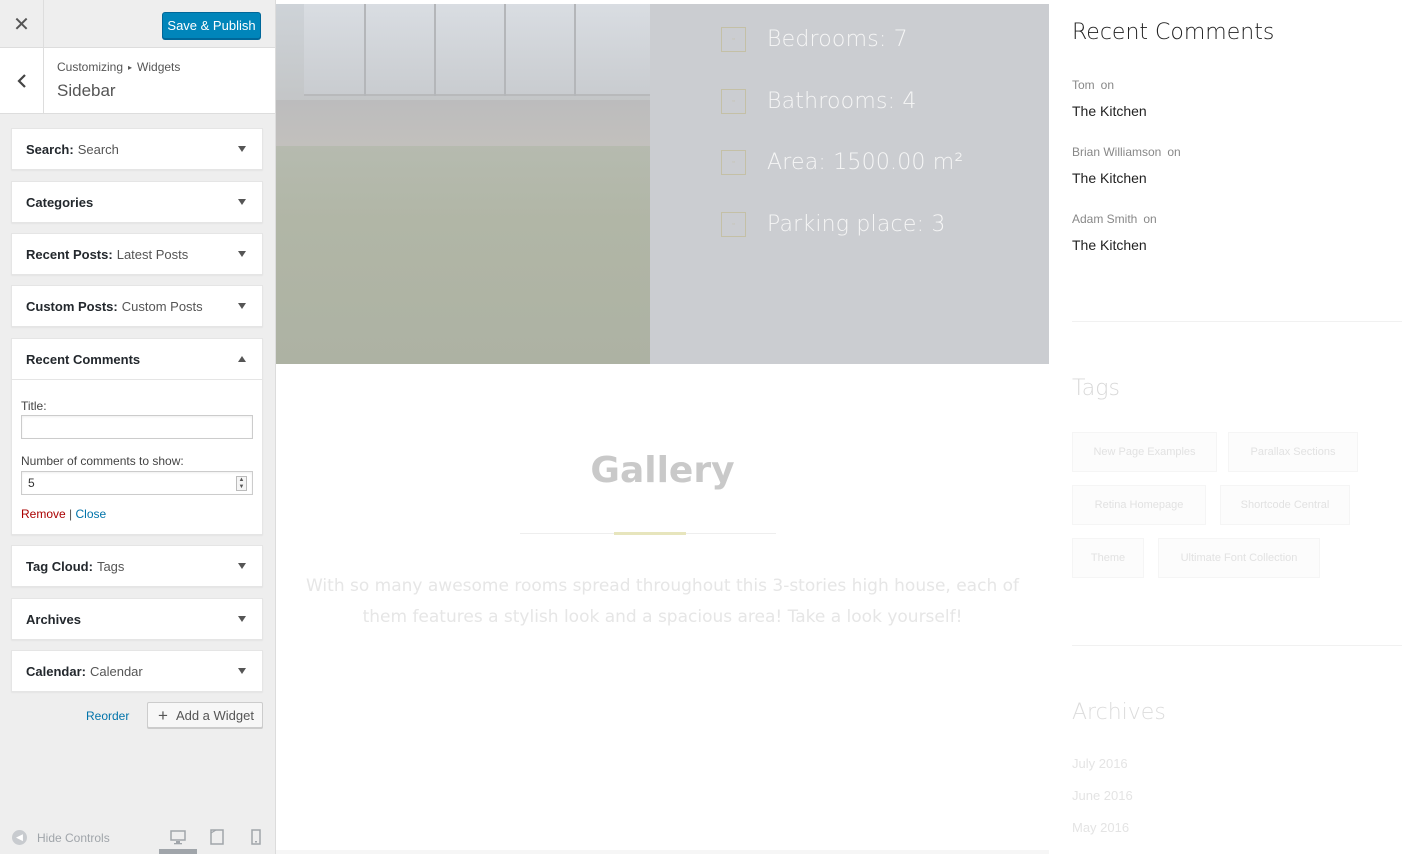 The height and width of the screenshot is (854, 1419). What do you see at coordinates (217, 837) in the screenshot?
I see `tablet-preview-icon` at bounding box center [217, 837].